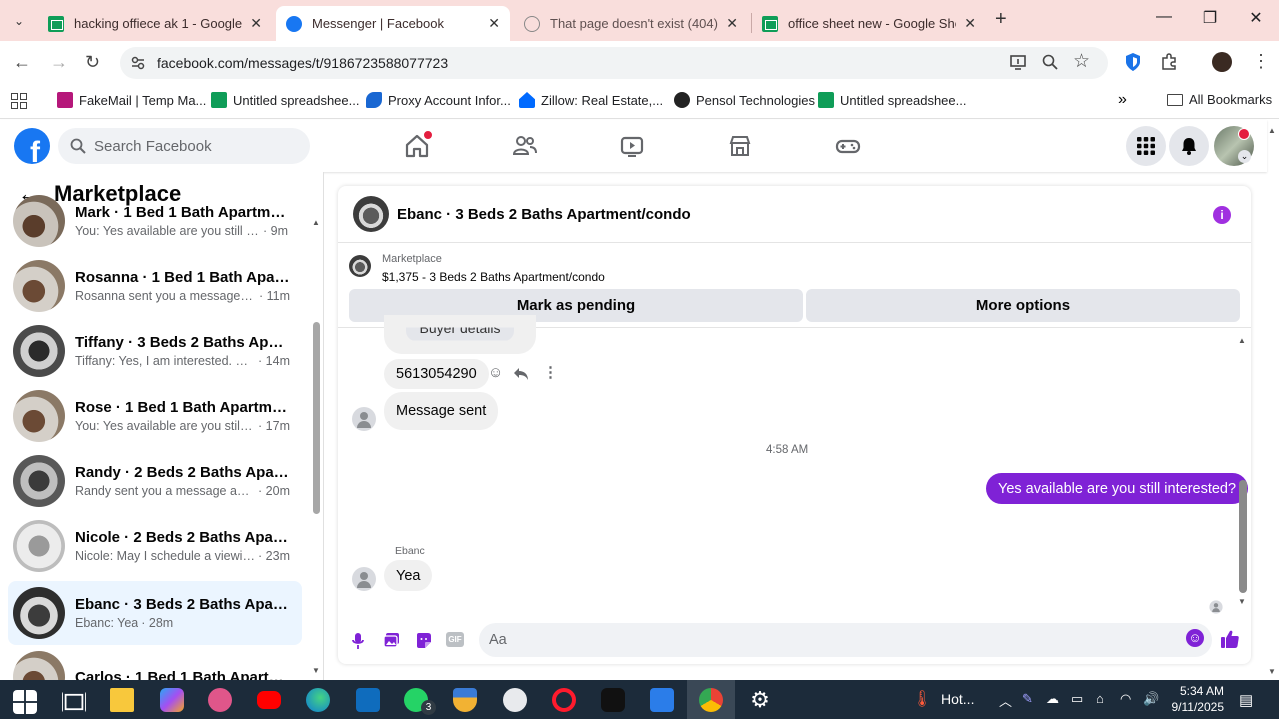 This screenshot has height=719, width=1279. Describe the element at coordinates (1246, 700) in the screenshot. I see `notification-center-icon: ▤` at that location.